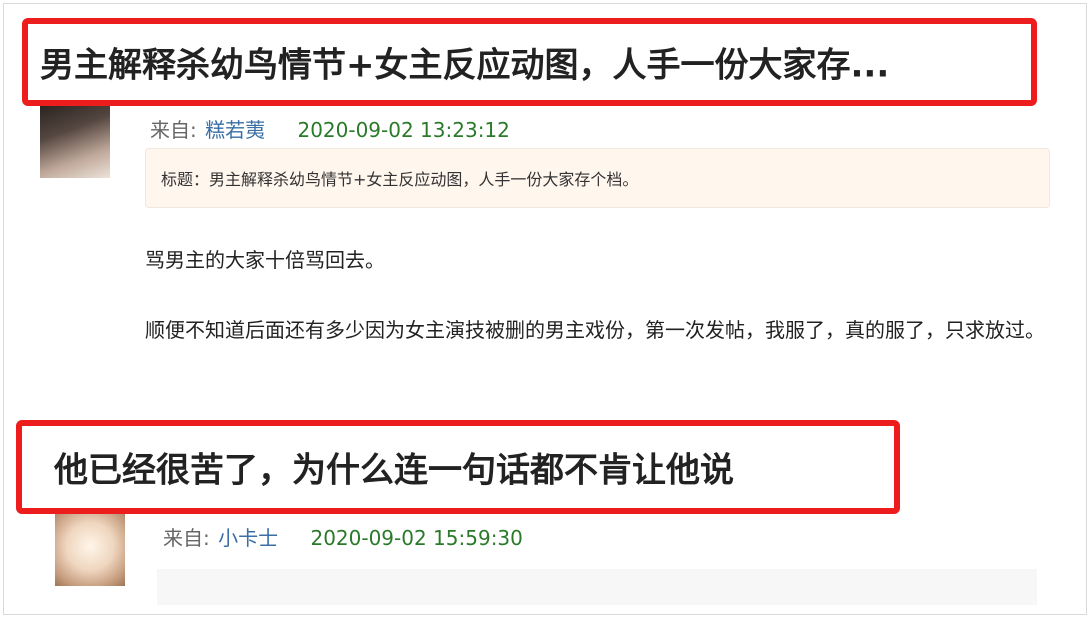 The width and height of the screenshot is (1092, 619). I want to click on post1-avatar, so click(75, 142).